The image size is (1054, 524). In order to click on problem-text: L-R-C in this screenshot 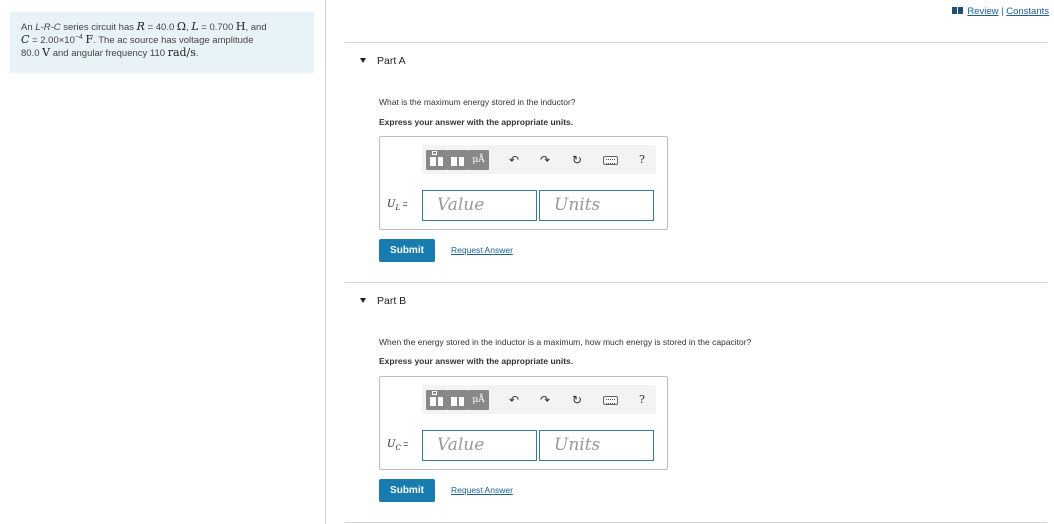, I will do `click(48, 27)`.